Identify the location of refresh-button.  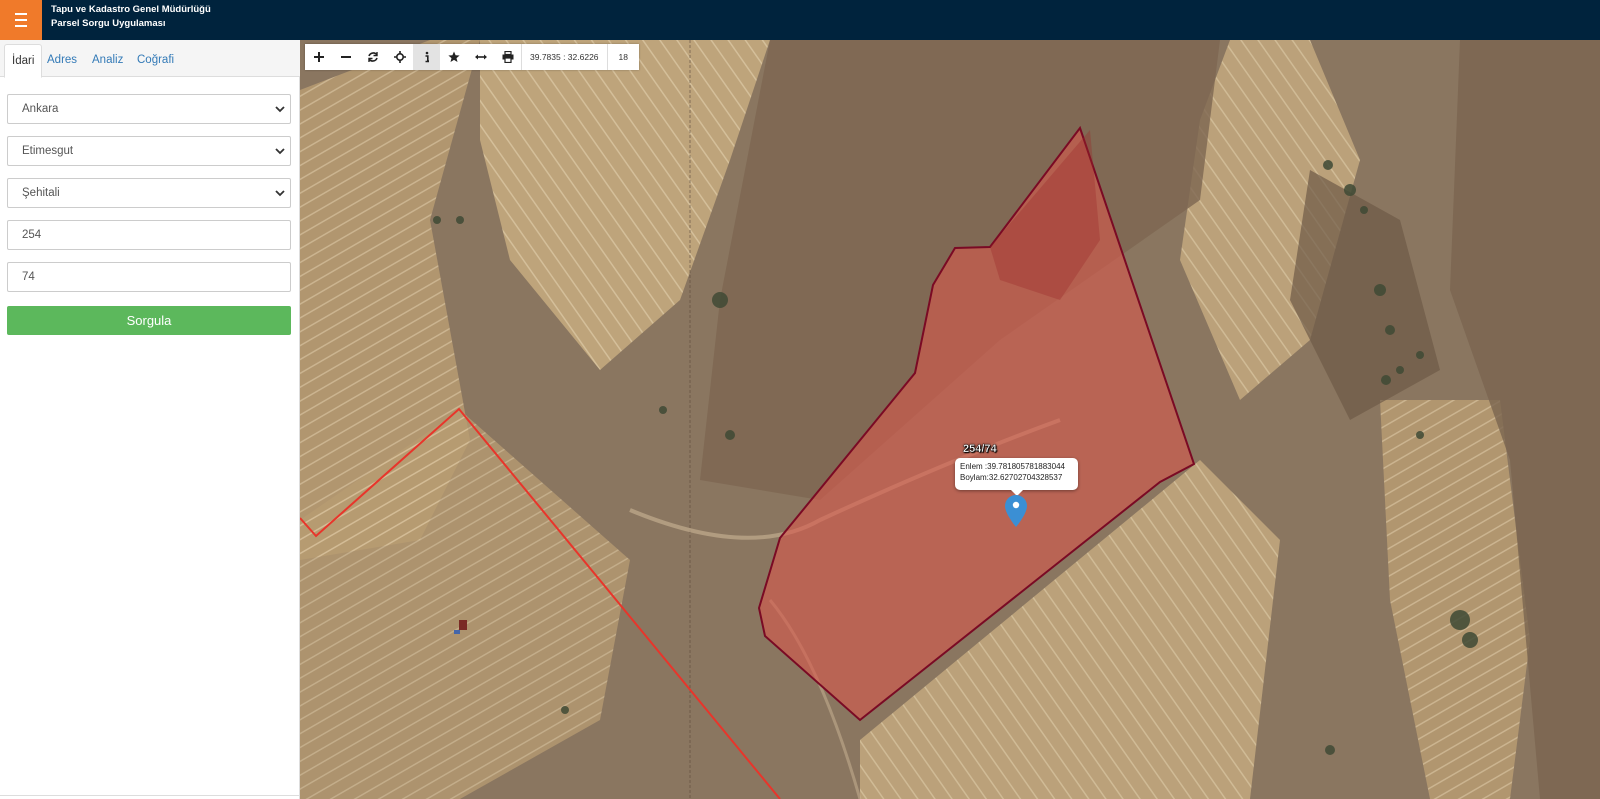
(372, 57).